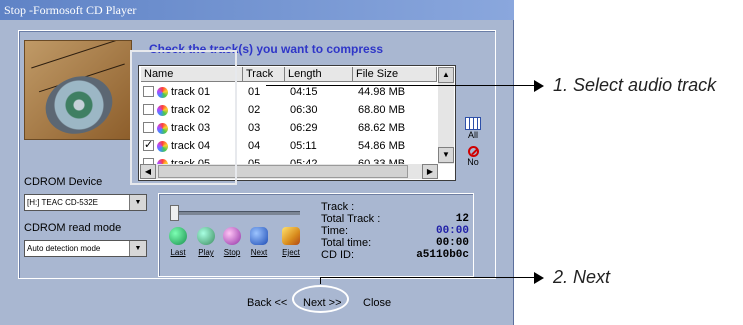 The image size is (743, 325). I want to click on next-icon, so click(259, 236).